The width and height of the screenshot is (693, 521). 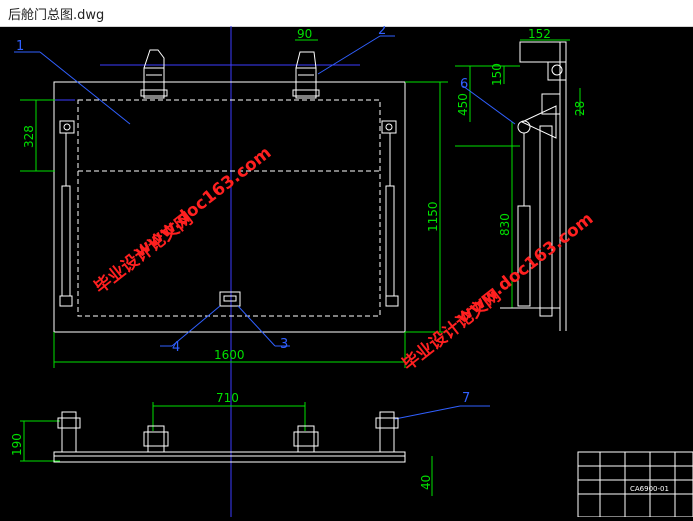 I want to click on dim-bottom-height: 190, so click(x=17, y=444).